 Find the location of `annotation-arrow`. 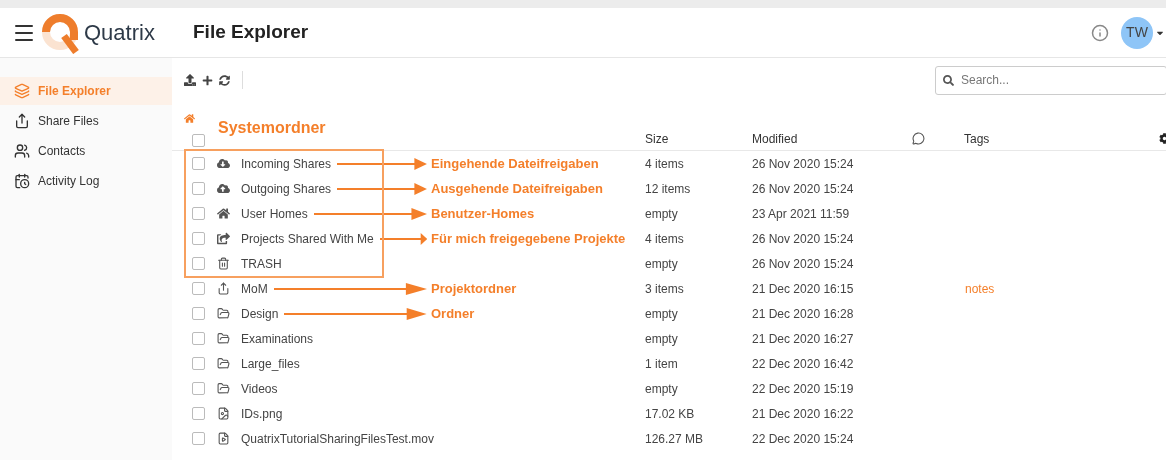

annotation-arrow is located at coordinates (403, 238).